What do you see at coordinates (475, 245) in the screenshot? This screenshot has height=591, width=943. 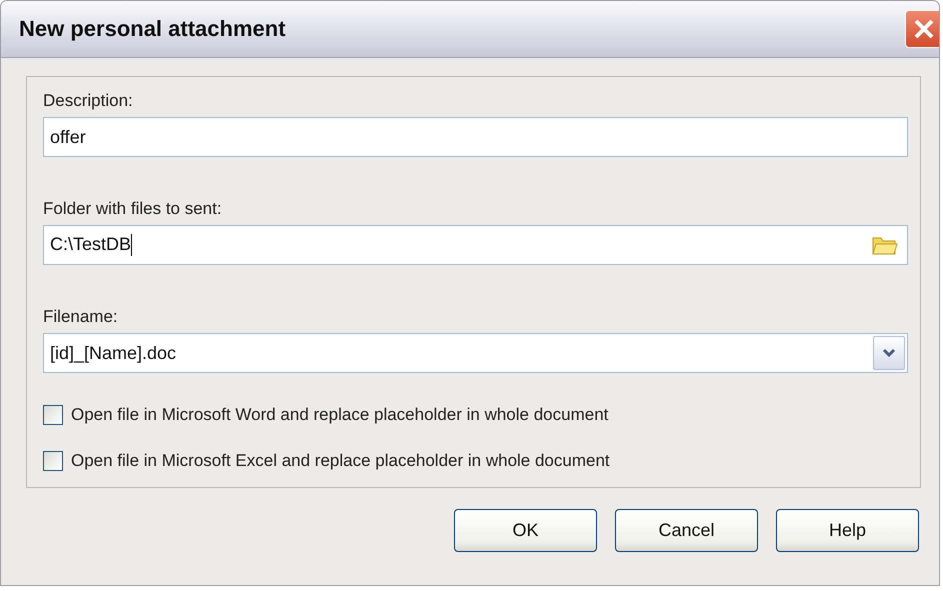 I see `input-field: C:\TestDB` at bounding box center [475, 245].